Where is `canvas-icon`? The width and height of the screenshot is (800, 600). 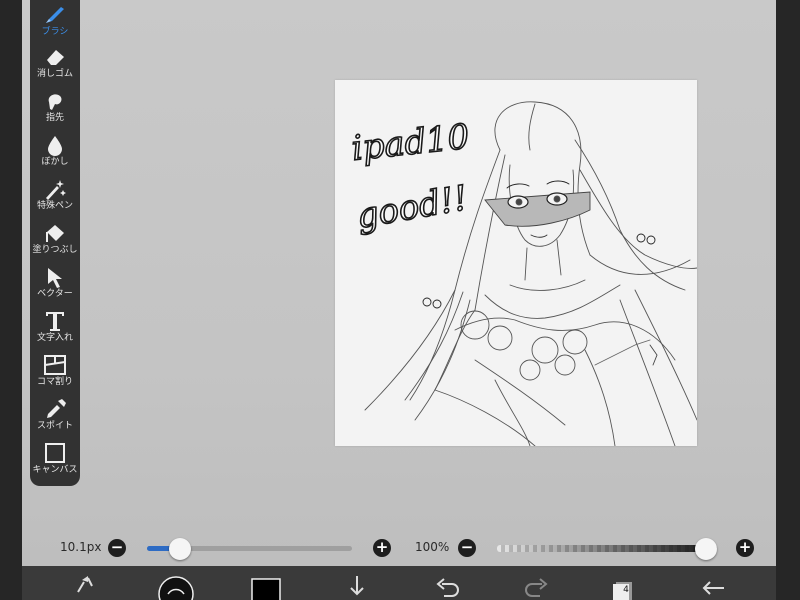
canvas-icon is located at coordinates (55, 453).